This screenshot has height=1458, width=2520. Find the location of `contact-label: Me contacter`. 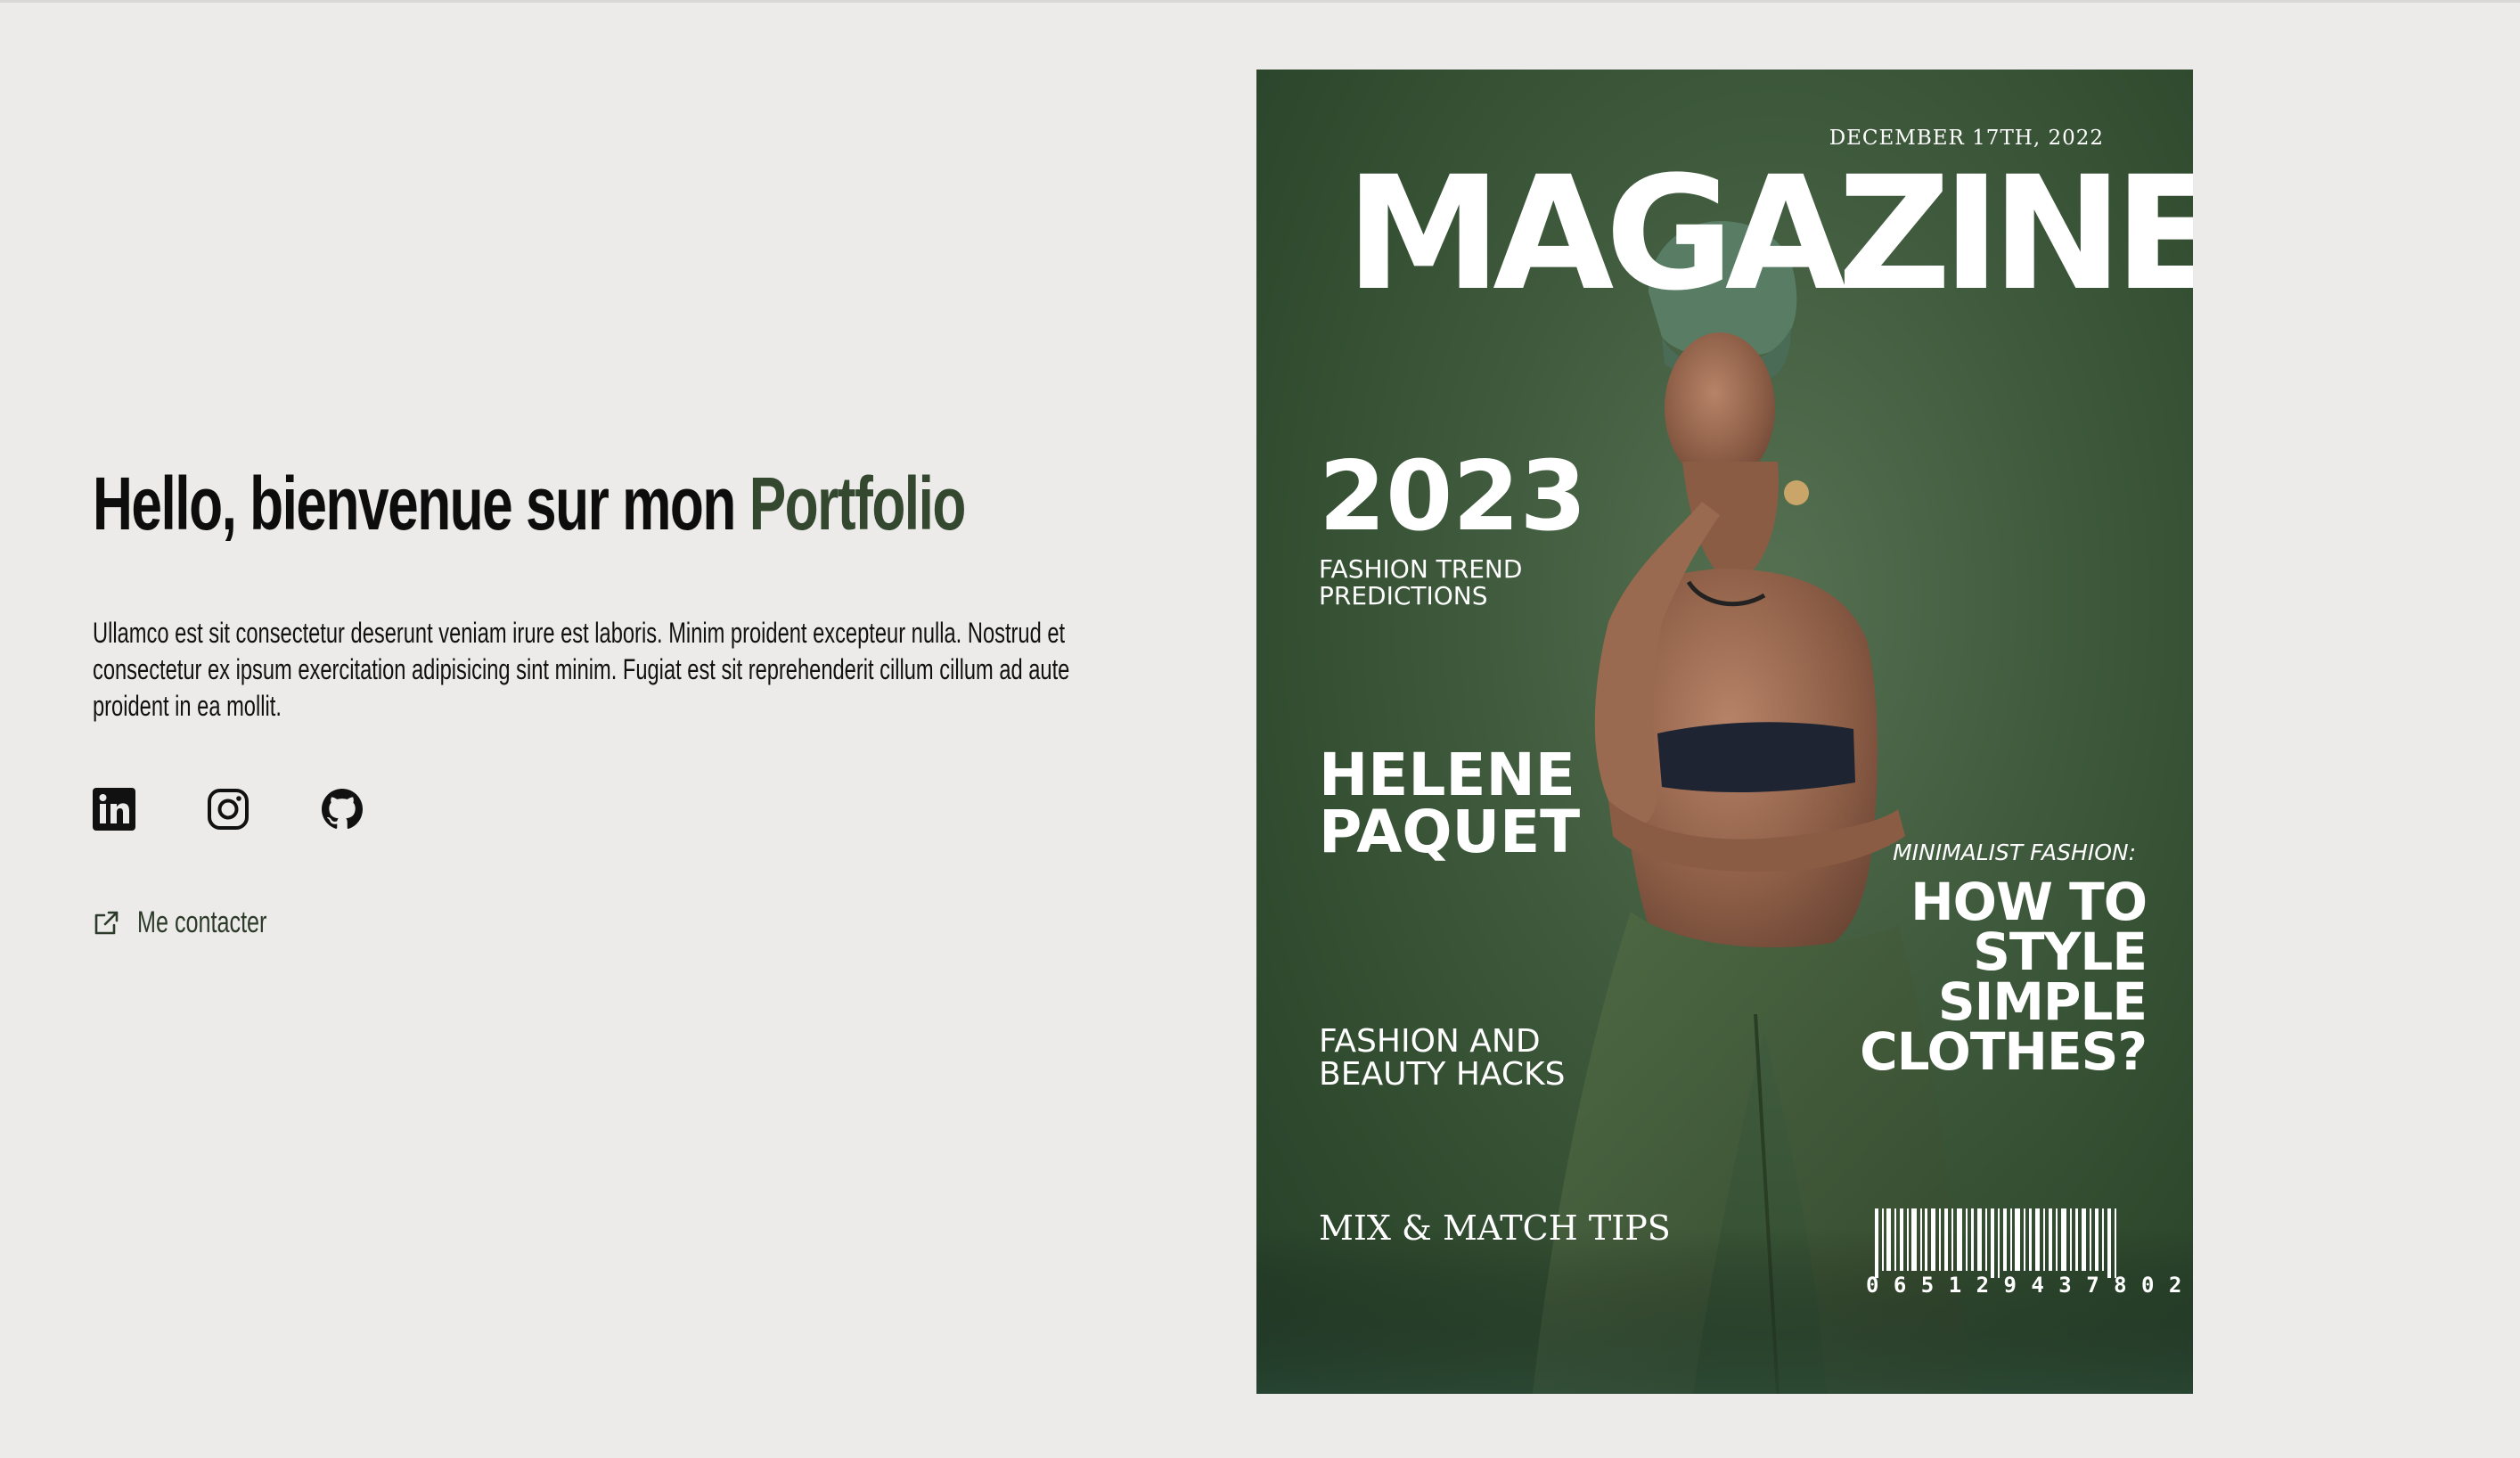

contact-label: Me contacter is located at coordinates (202, 922).